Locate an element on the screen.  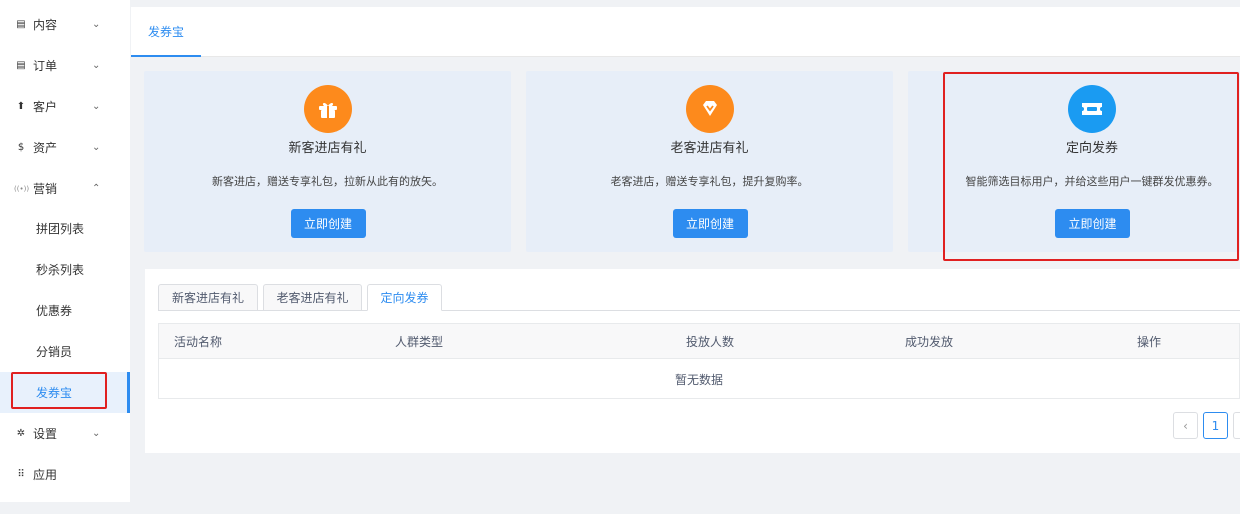
column-audience-type: 人群类型 is located at coordinates (419, 342).